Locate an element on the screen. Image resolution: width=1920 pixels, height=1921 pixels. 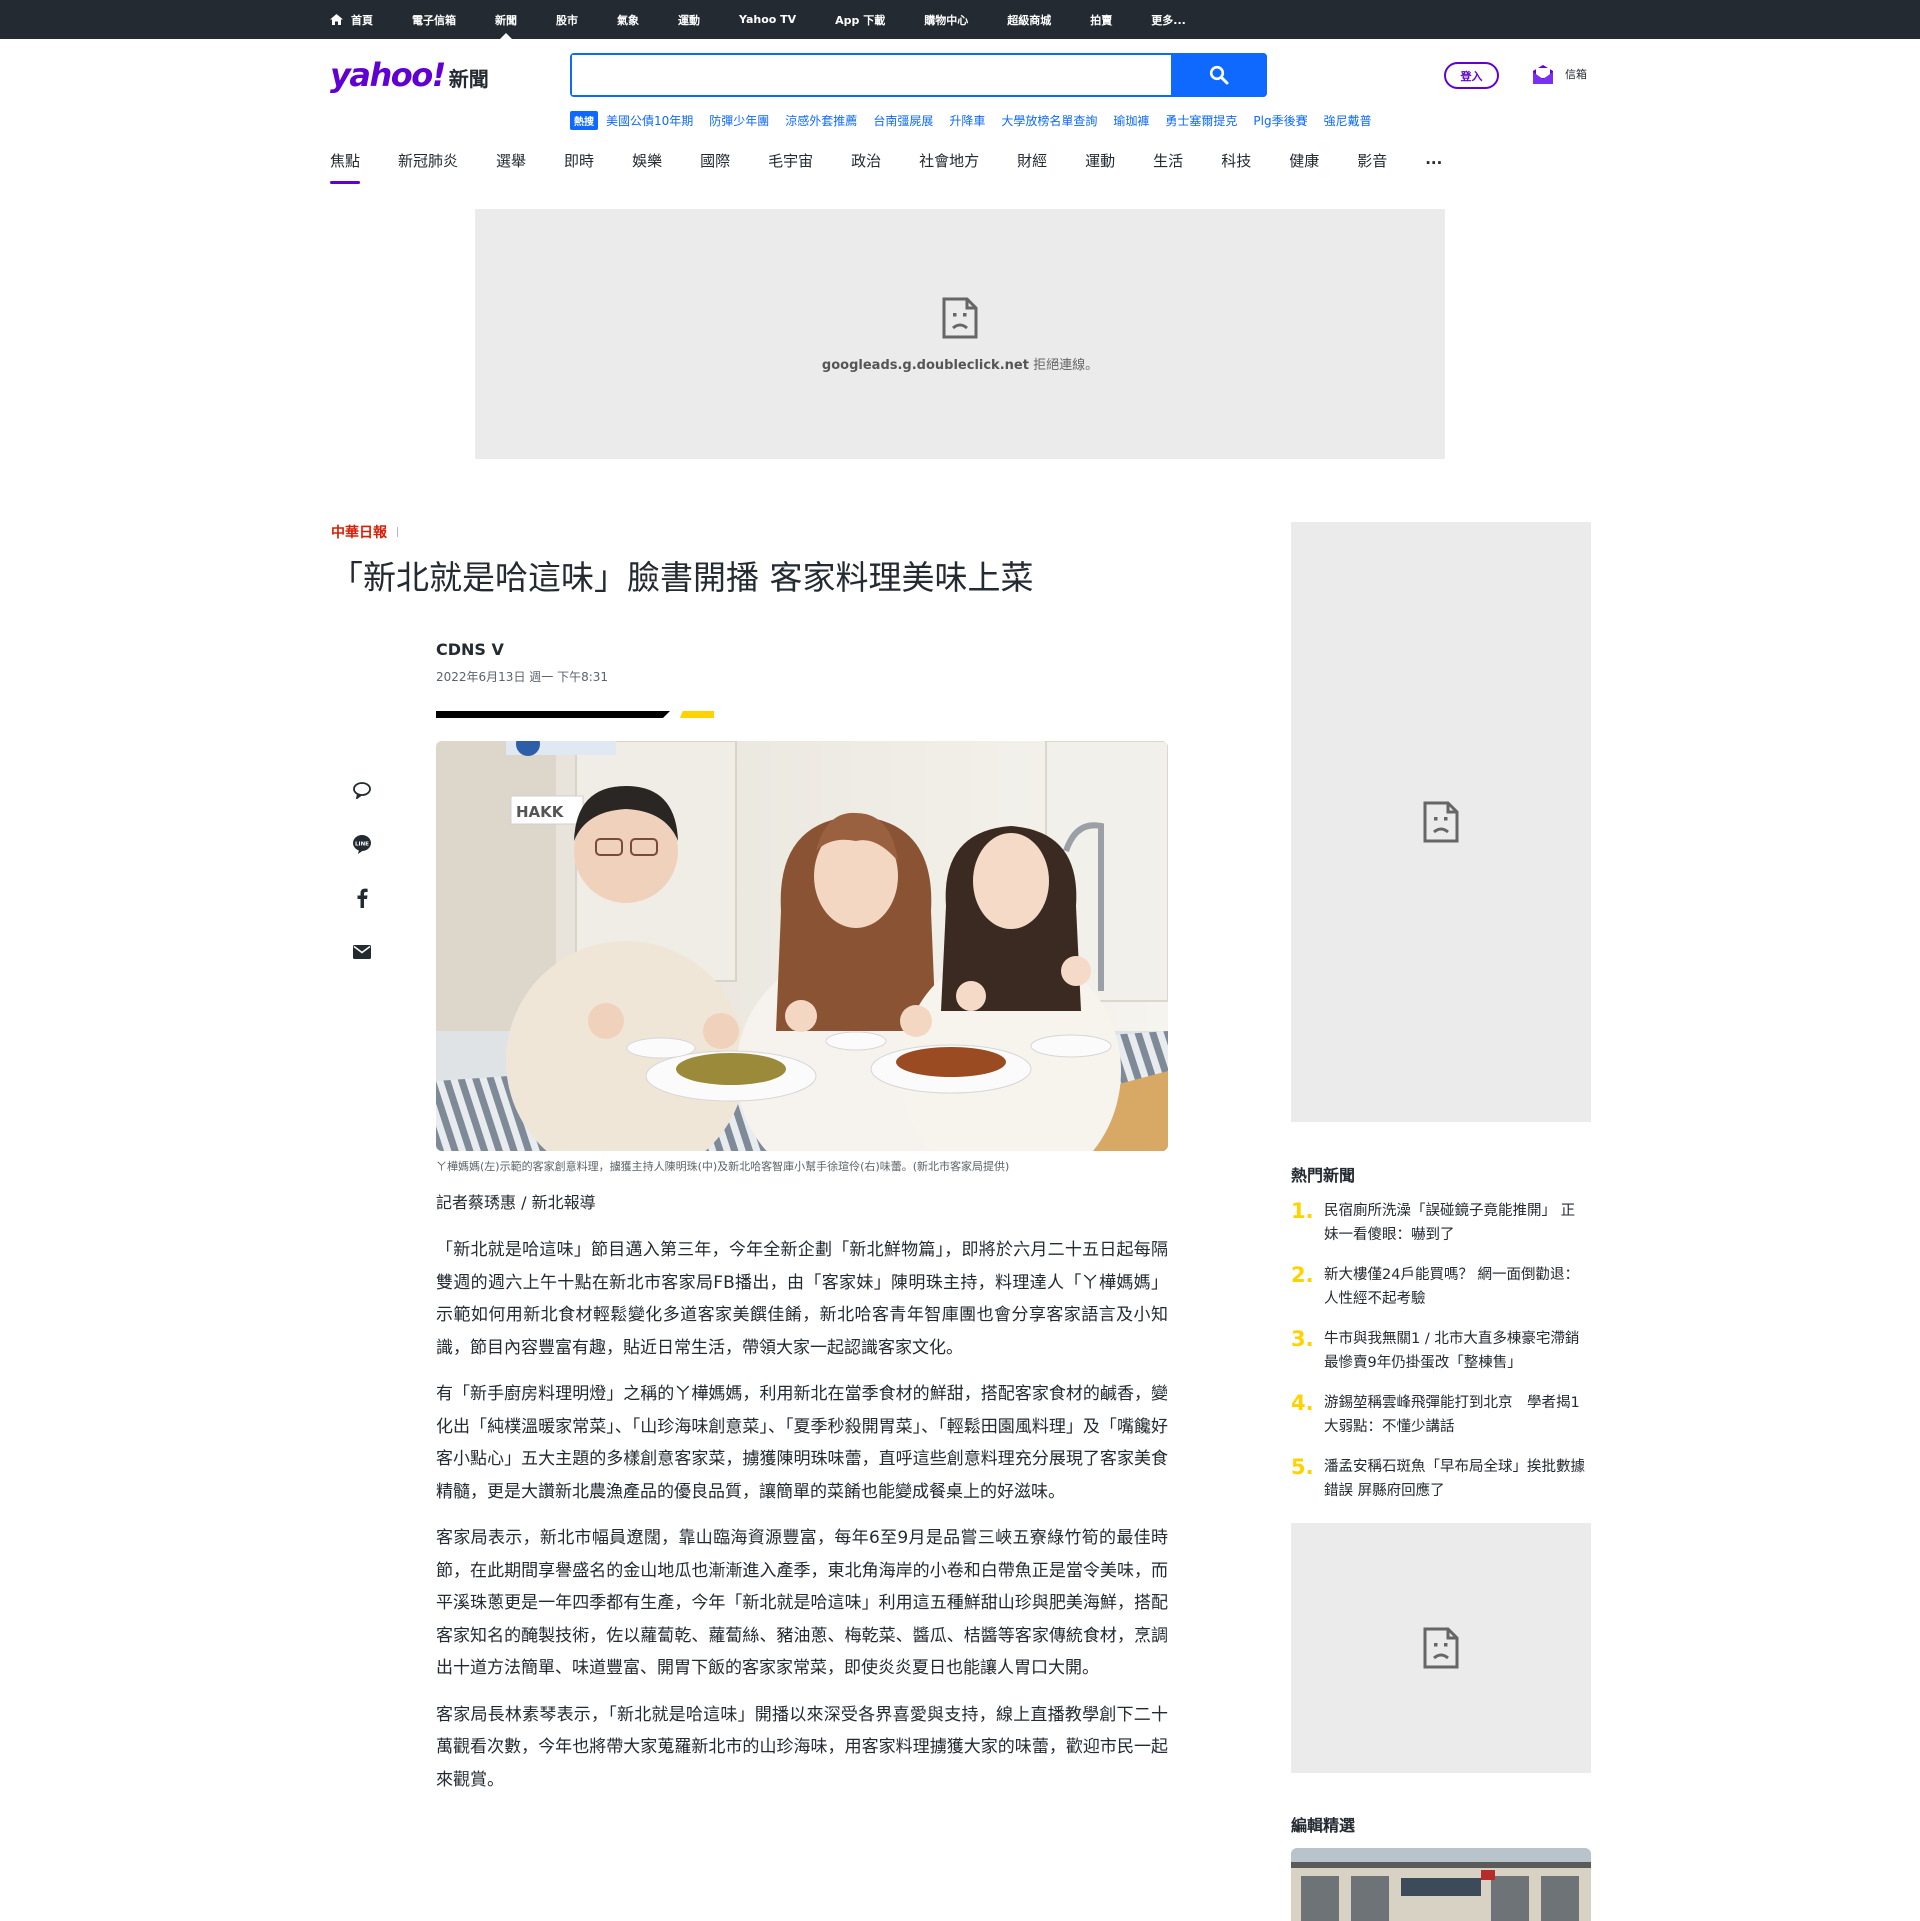
article-date: 2022年6月13日 週一 下午8:31 is located at coordinates (522, 677).